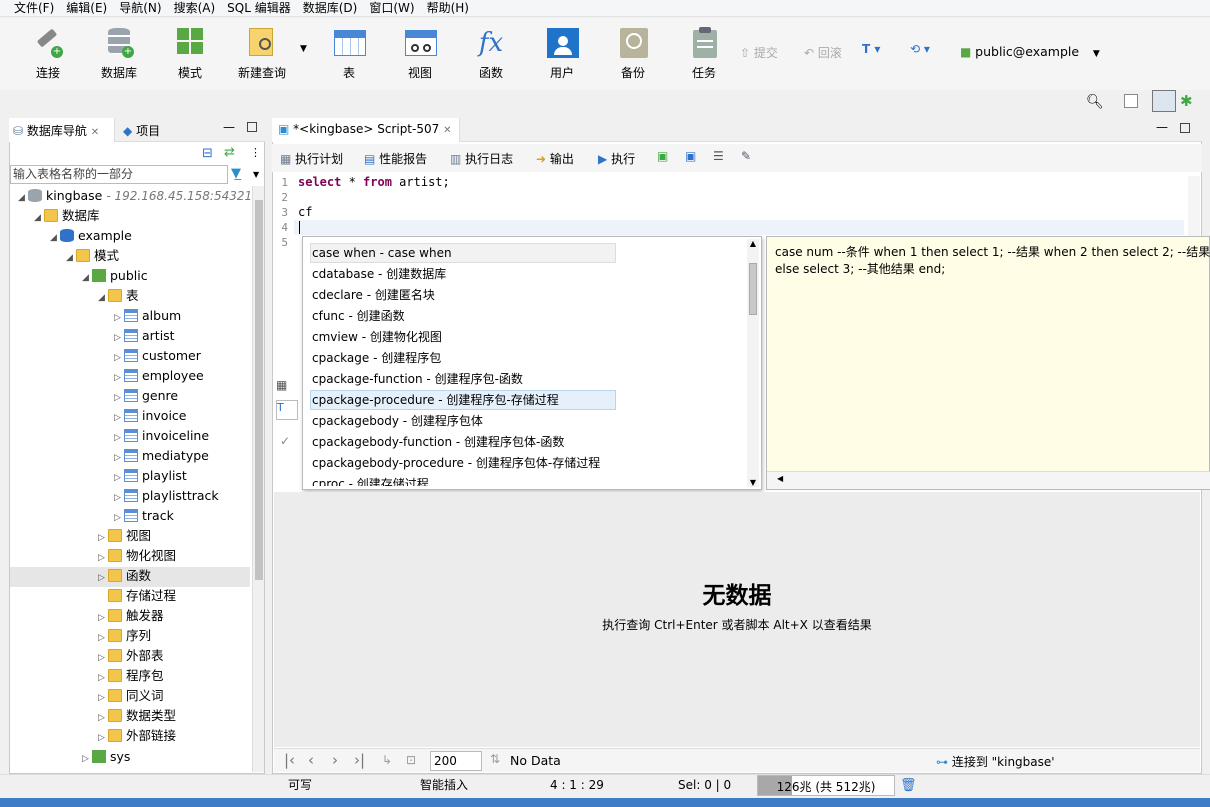  Describe the element at coordinates (137, 596) in the screenshot. I see `tree-folder-item: 存储过程` at that location.